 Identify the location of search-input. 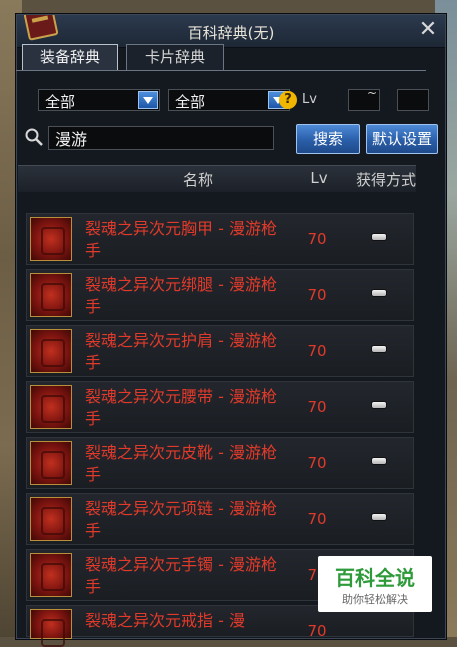
(161, 138).